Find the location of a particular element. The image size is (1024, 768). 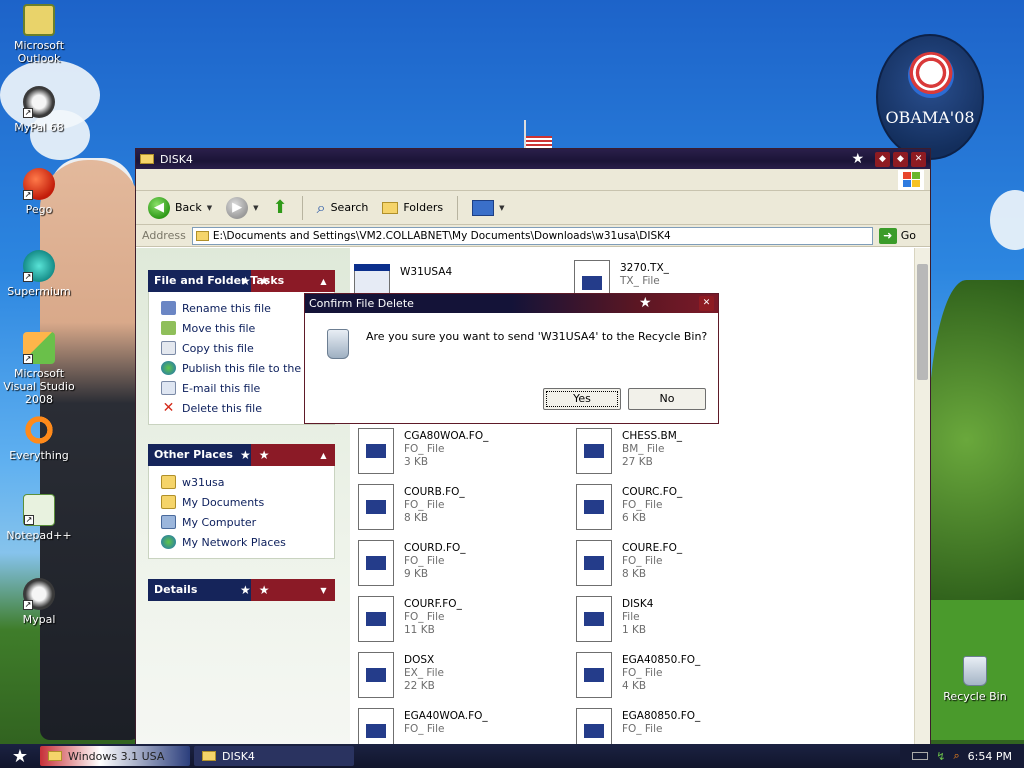

desktop-icon-recycle-bin: Recycle Bin is located at coordinates (975, 679).